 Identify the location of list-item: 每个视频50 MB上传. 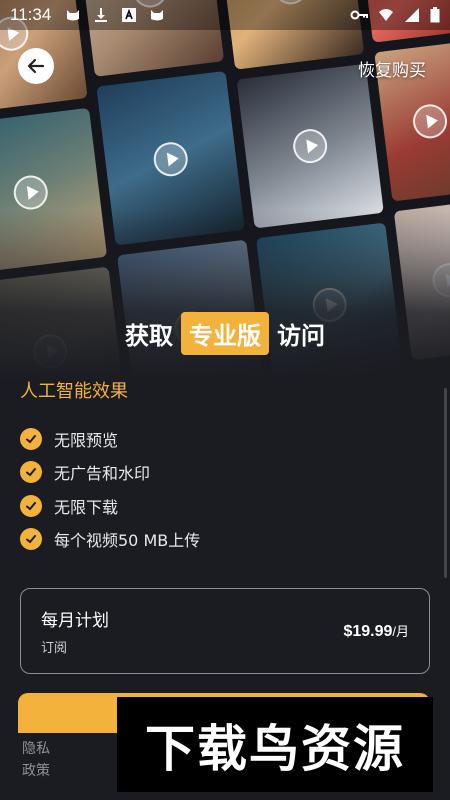
(110, 540).